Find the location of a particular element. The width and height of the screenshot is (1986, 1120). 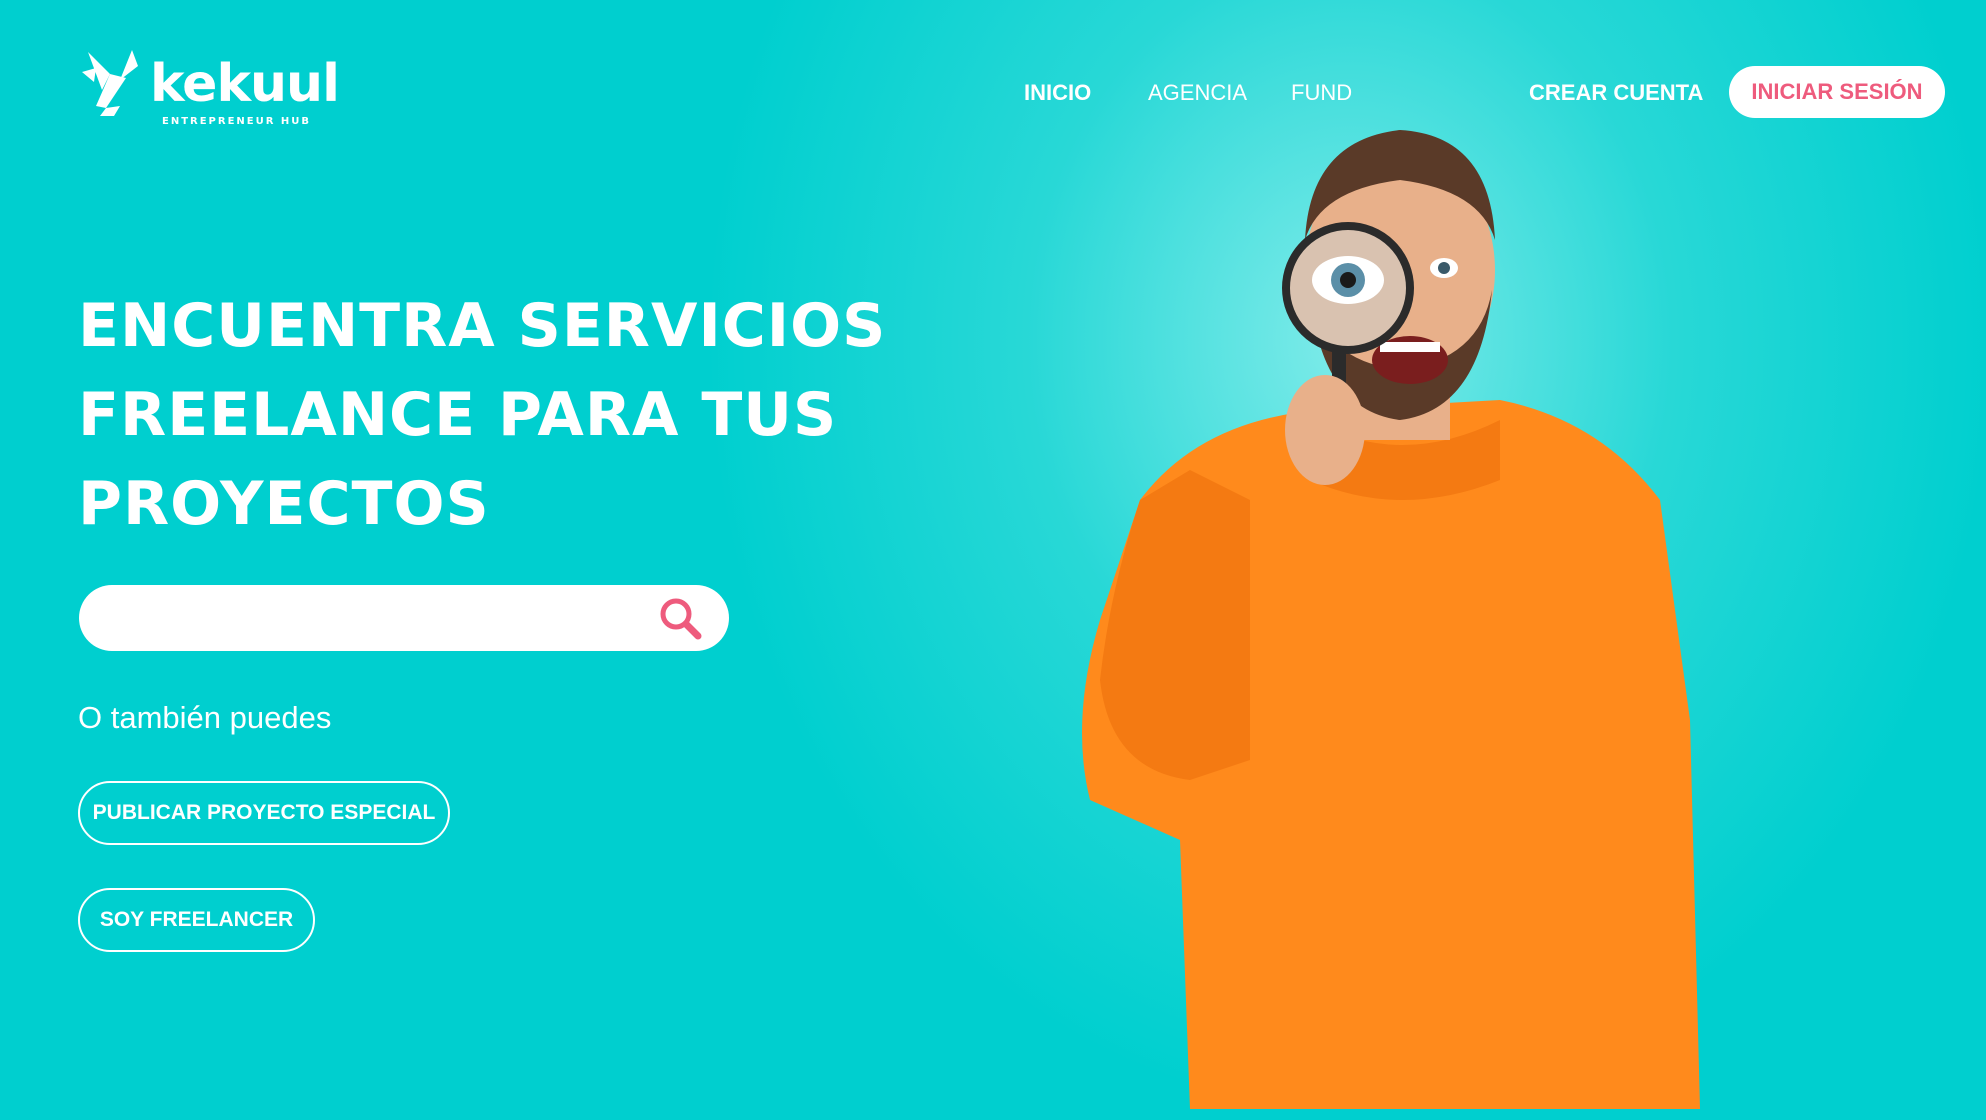

create-account-link: CREAR CUENTA is located at coordinates (1616, 93).